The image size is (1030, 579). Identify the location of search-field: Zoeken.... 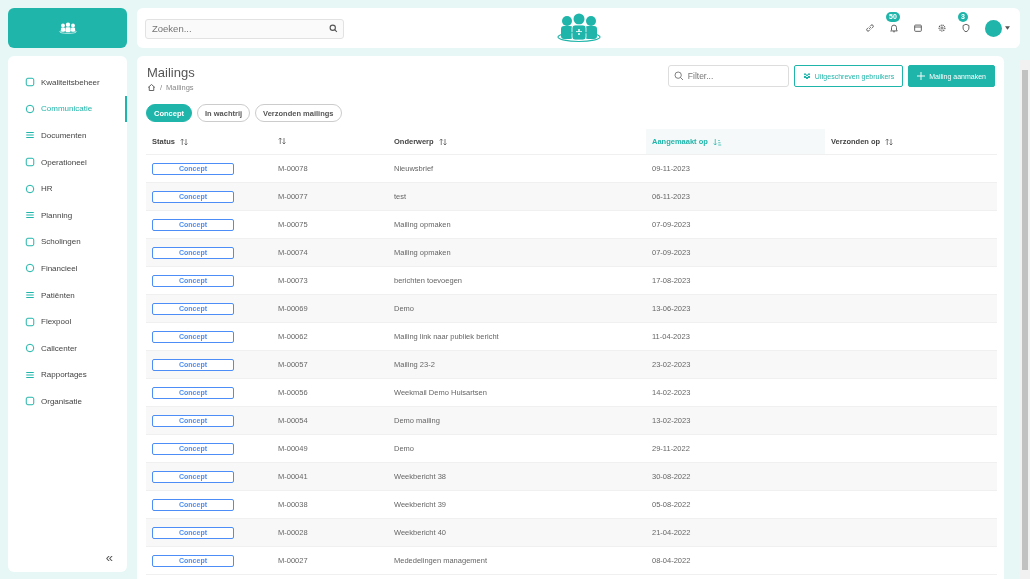
(244, 28).